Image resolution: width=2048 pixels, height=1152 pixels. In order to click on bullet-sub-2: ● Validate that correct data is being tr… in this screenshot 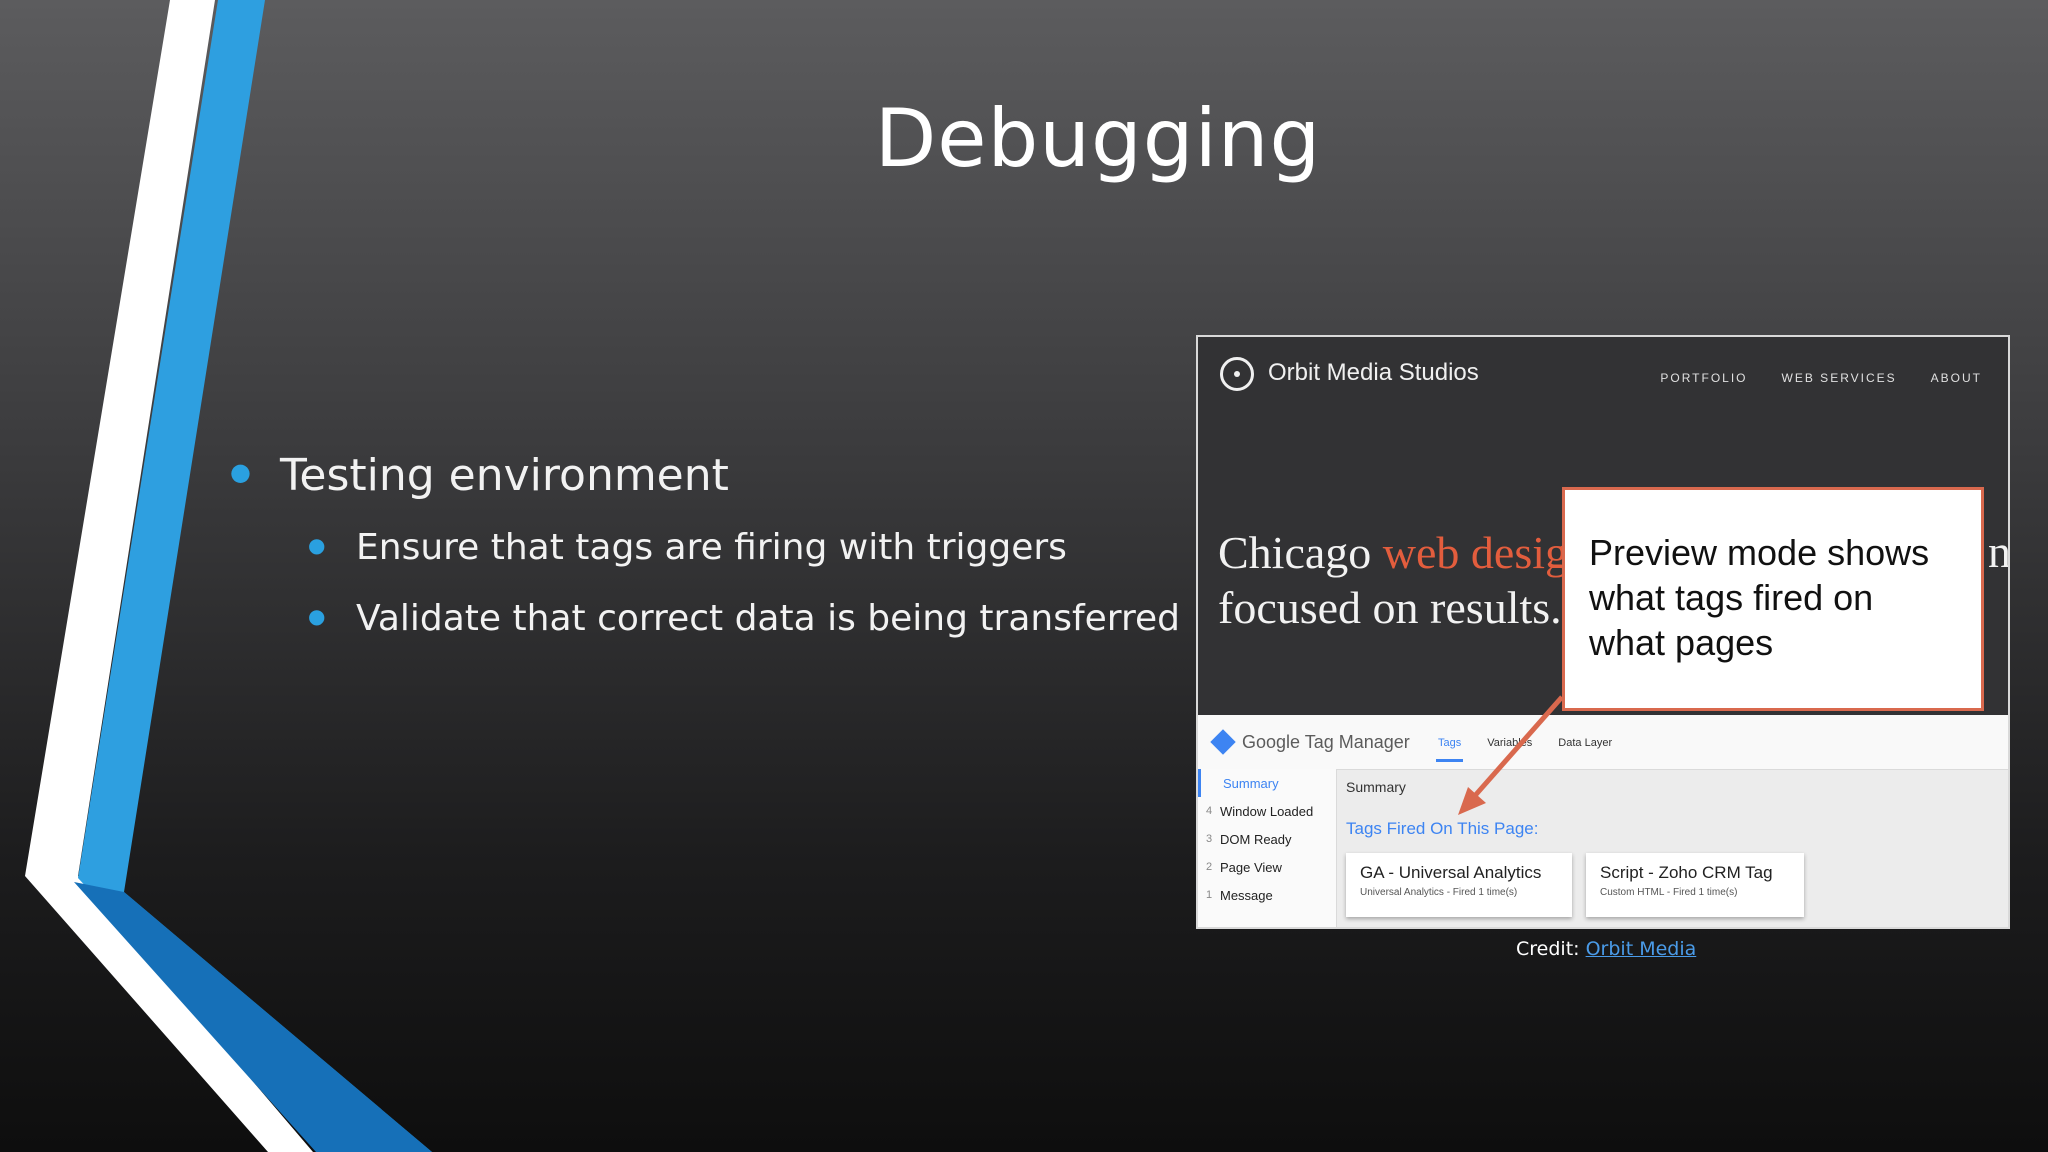, I will do `click(744, 618)`.